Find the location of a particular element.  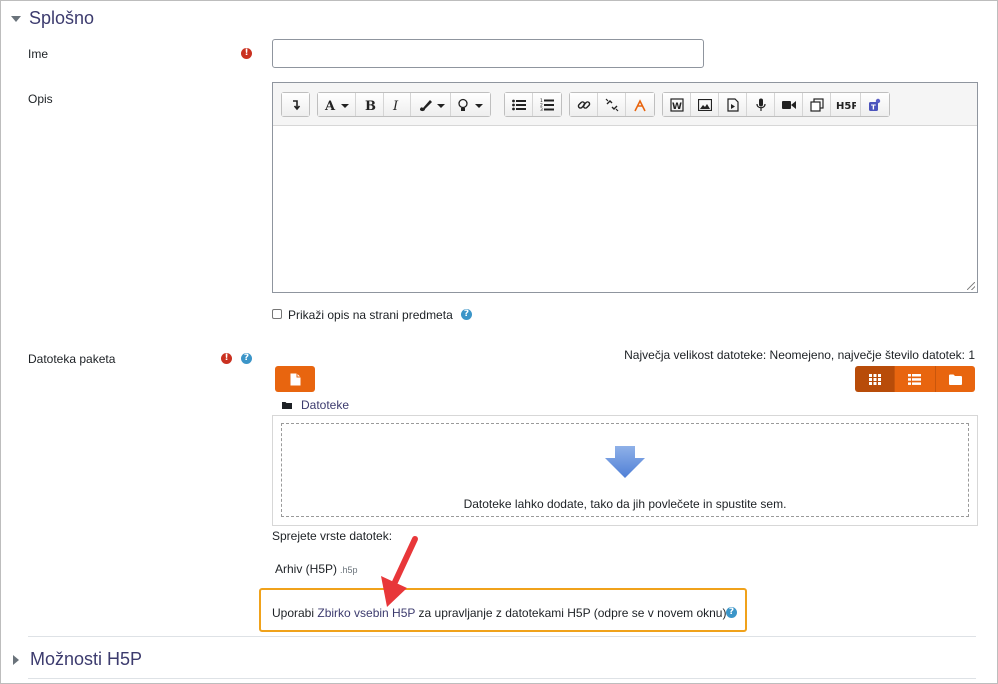

unlink-button is located at coordinates (612, 104).